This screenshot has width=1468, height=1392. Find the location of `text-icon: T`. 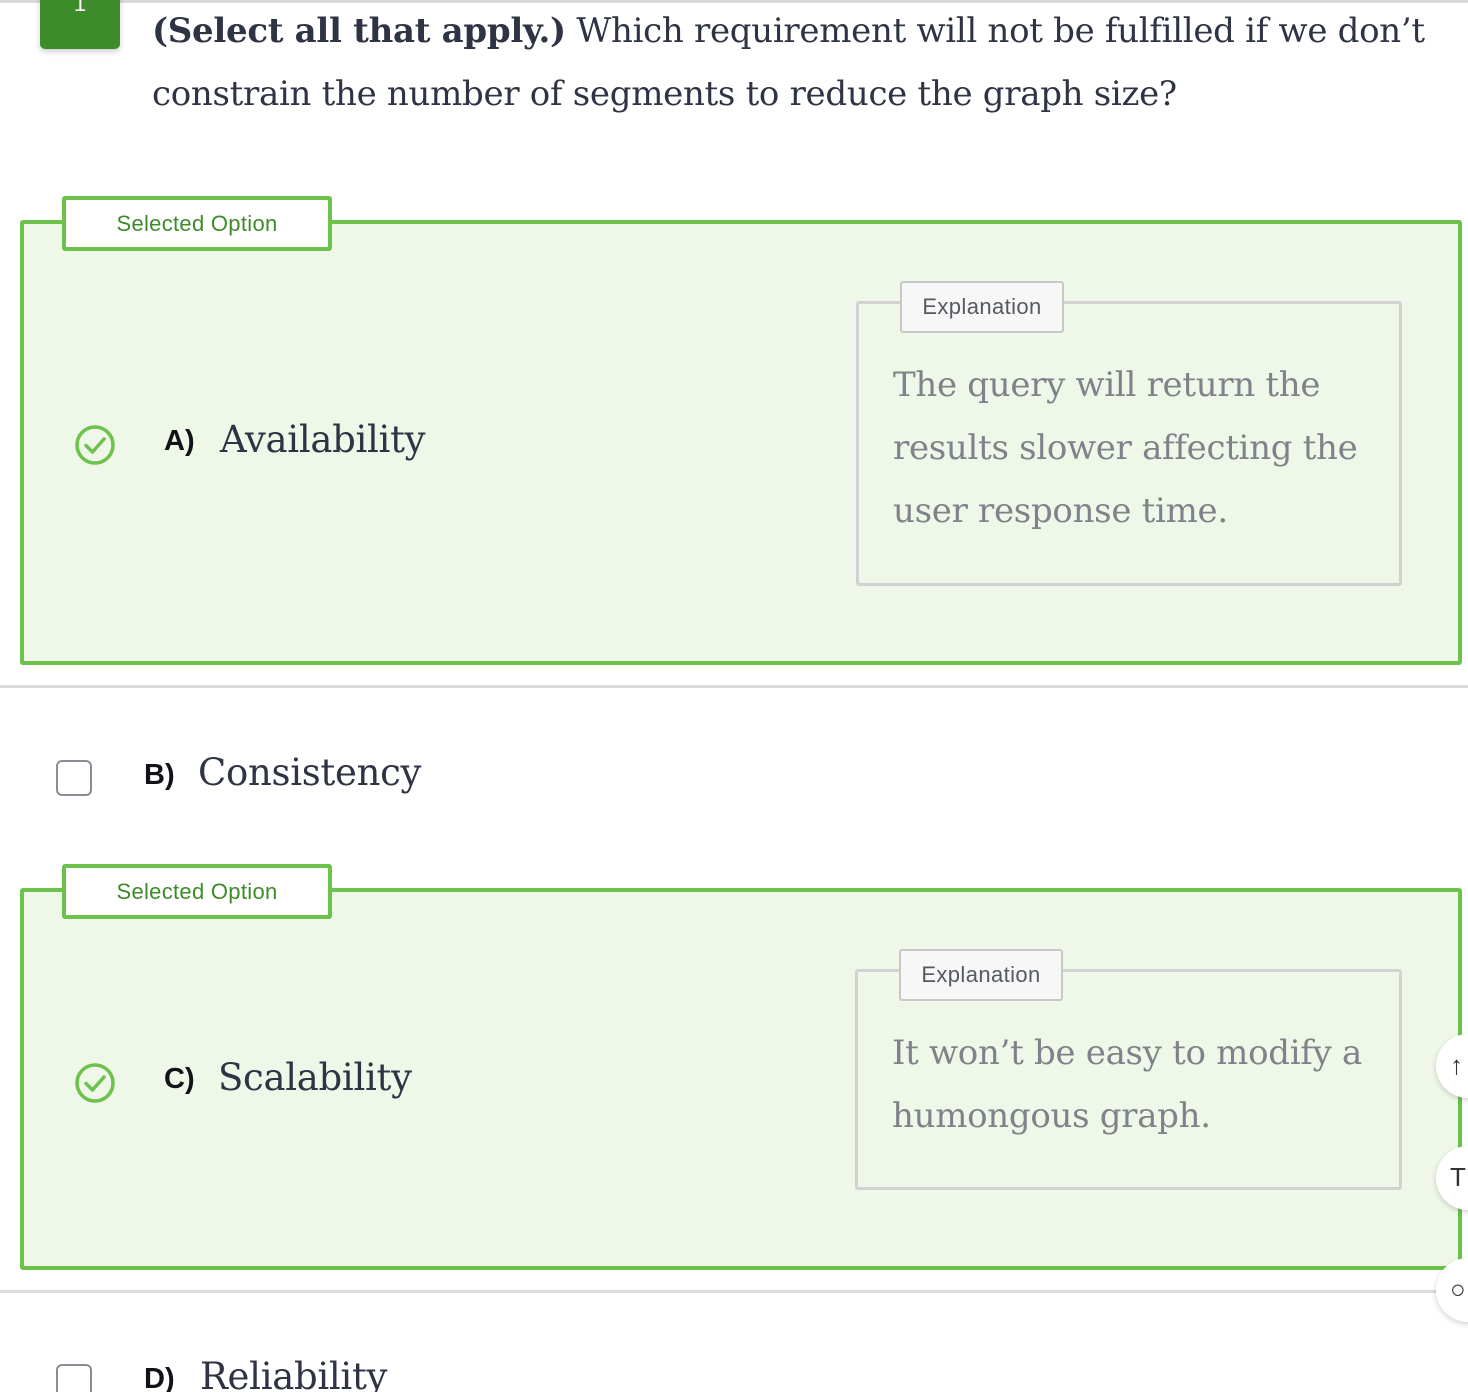

text-icon: T is located at coordinates (1458, 1177).